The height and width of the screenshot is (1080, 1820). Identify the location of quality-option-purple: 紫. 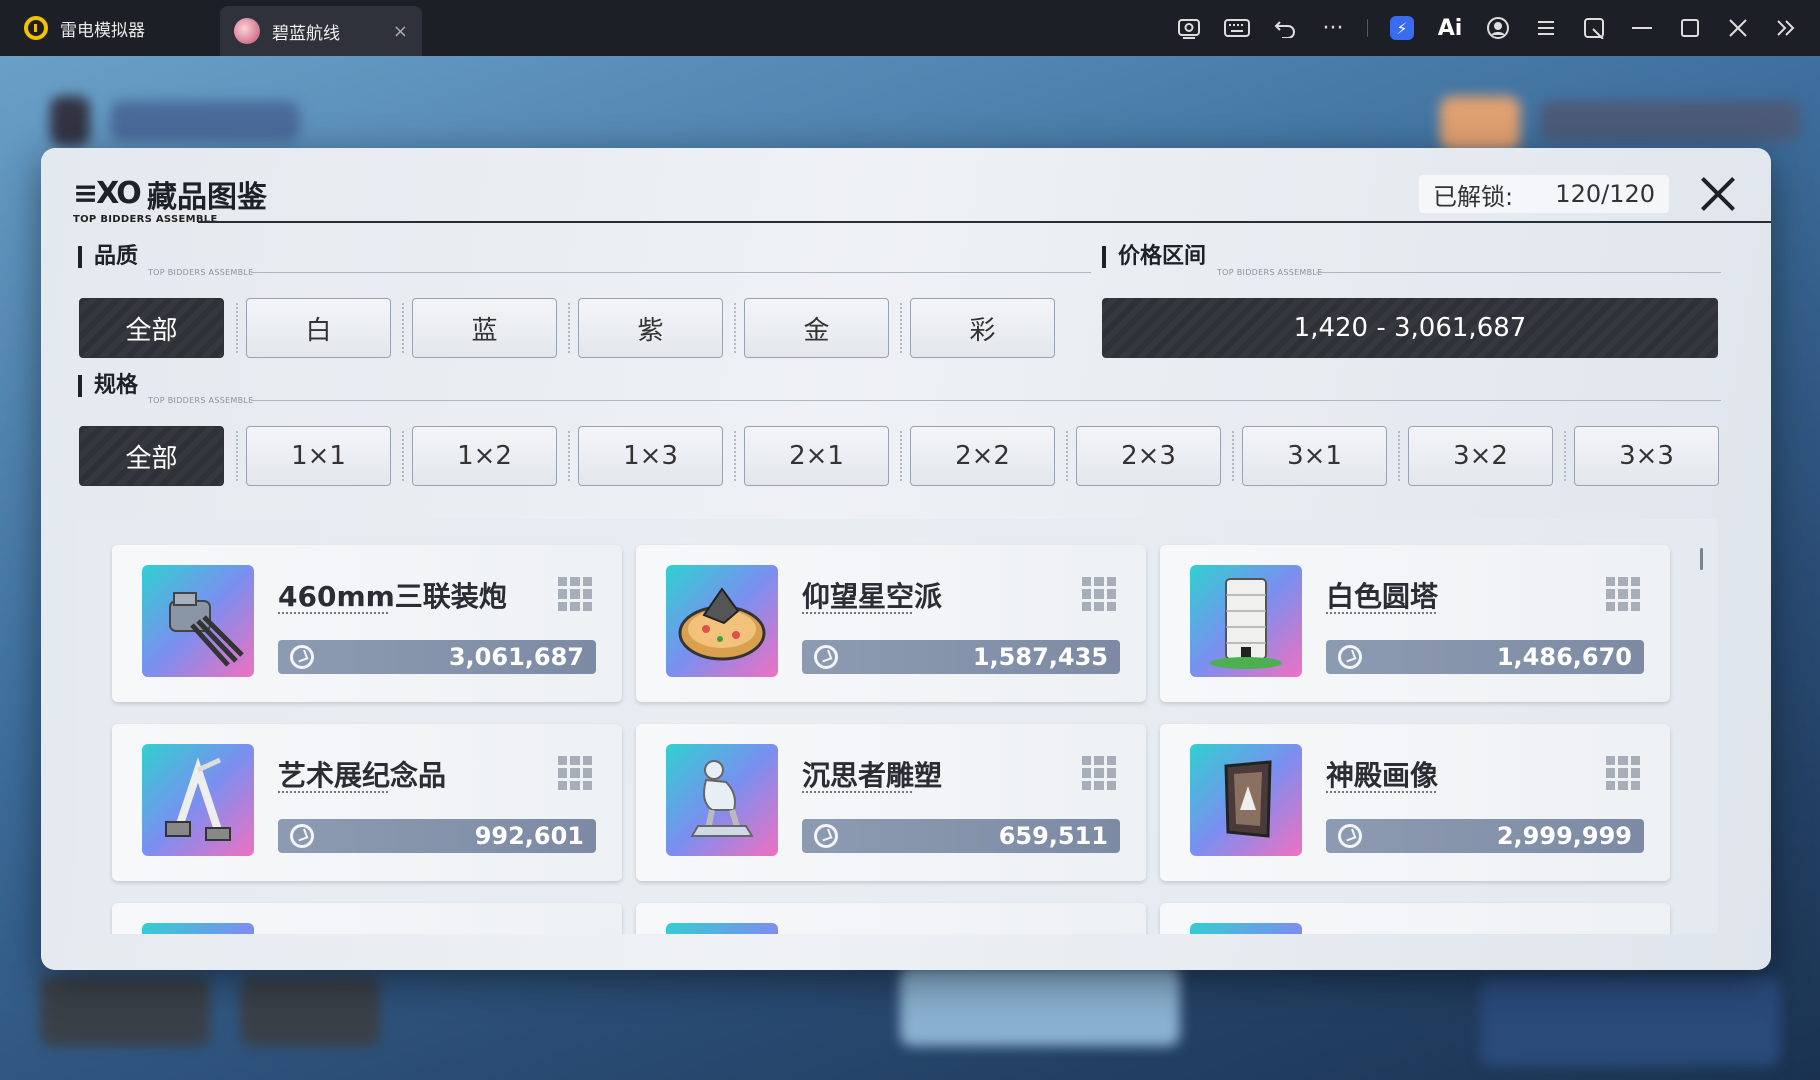
(650, 328).